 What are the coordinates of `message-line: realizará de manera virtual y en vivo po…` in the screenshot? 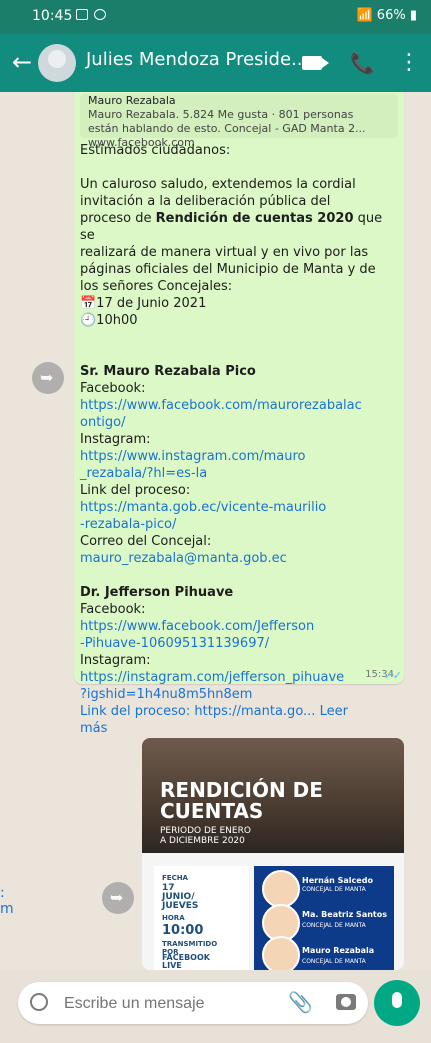 It's located at (224, 252).